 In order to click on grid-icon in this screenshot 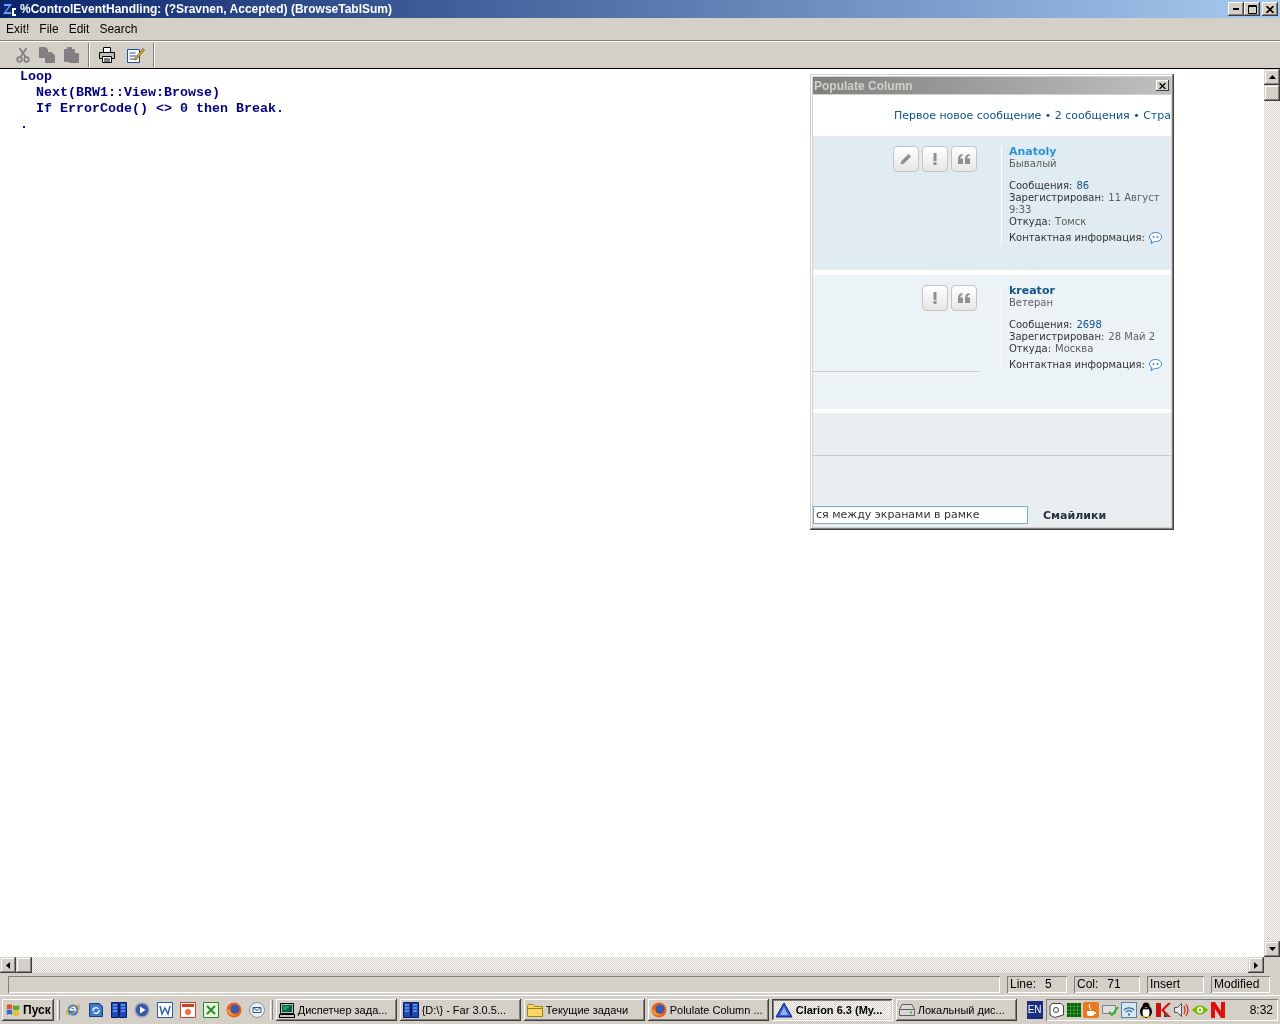, I will do `click(1073, 1010)`.